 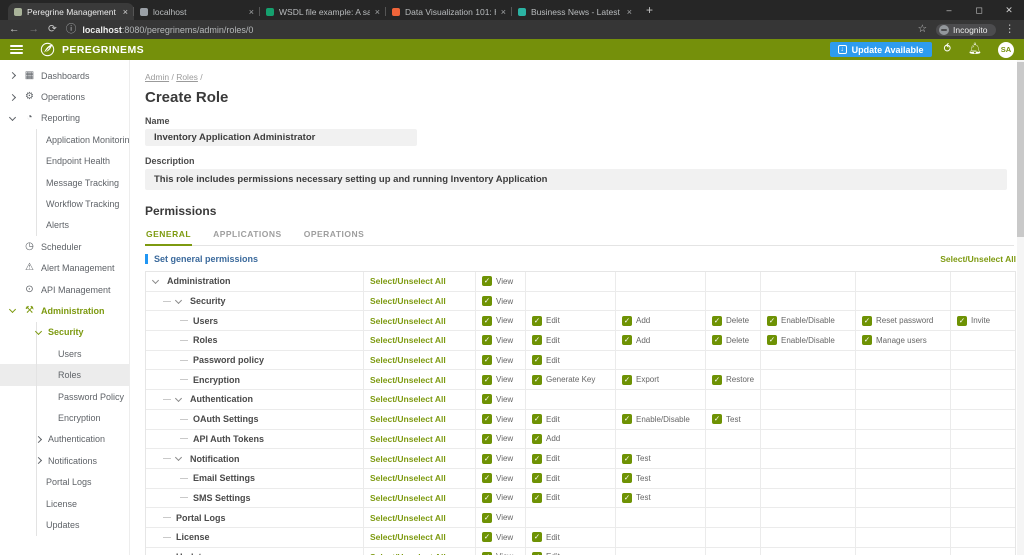 What do you see at coordinates (975, 49) in the screenshot?
I see `notifications-bell-icon: 🔔︎` at bounding box center [975, 49].